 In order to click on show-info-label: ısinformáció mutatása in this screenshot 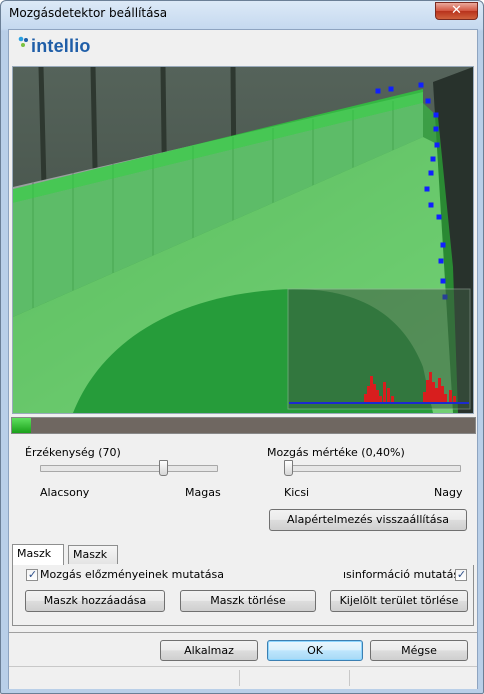, I will do `click(404, 574)`.